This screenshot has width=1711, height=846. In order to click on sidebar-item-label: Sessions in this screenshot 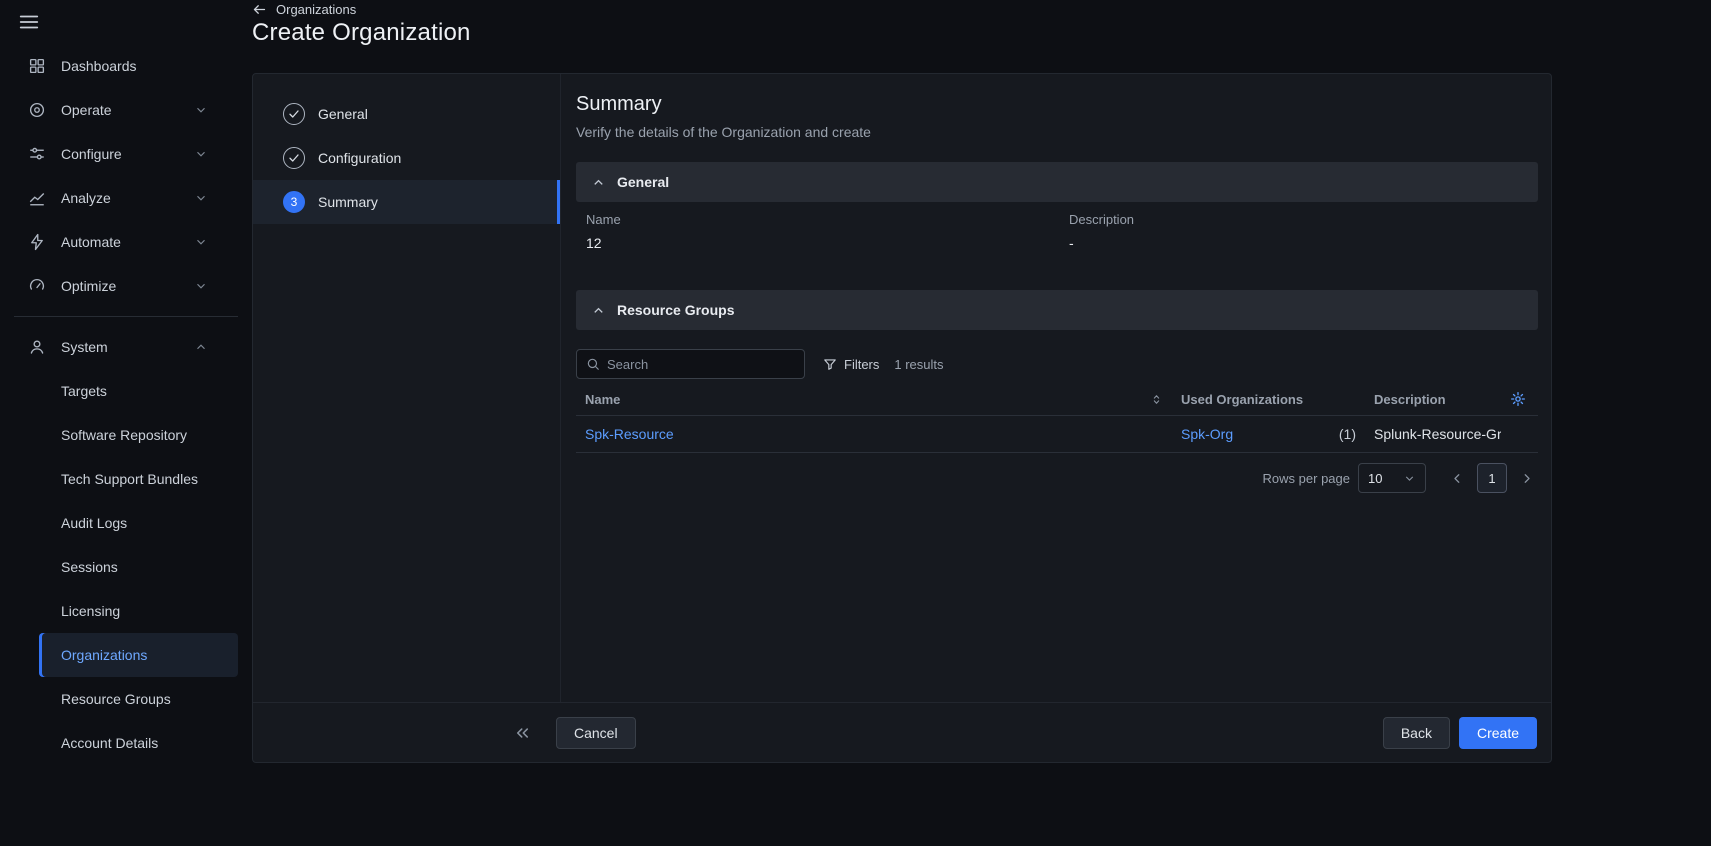, I will do `click(89, 567)`.